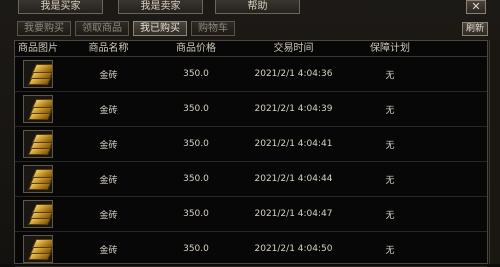 Image resolution: width=500 pixels, height=267 pixels. What do you see at coordinates (293, 249) in the screenshot?
I see `trade-time: 2021/2/1 4:04:50` at bounding box center [293, 249].